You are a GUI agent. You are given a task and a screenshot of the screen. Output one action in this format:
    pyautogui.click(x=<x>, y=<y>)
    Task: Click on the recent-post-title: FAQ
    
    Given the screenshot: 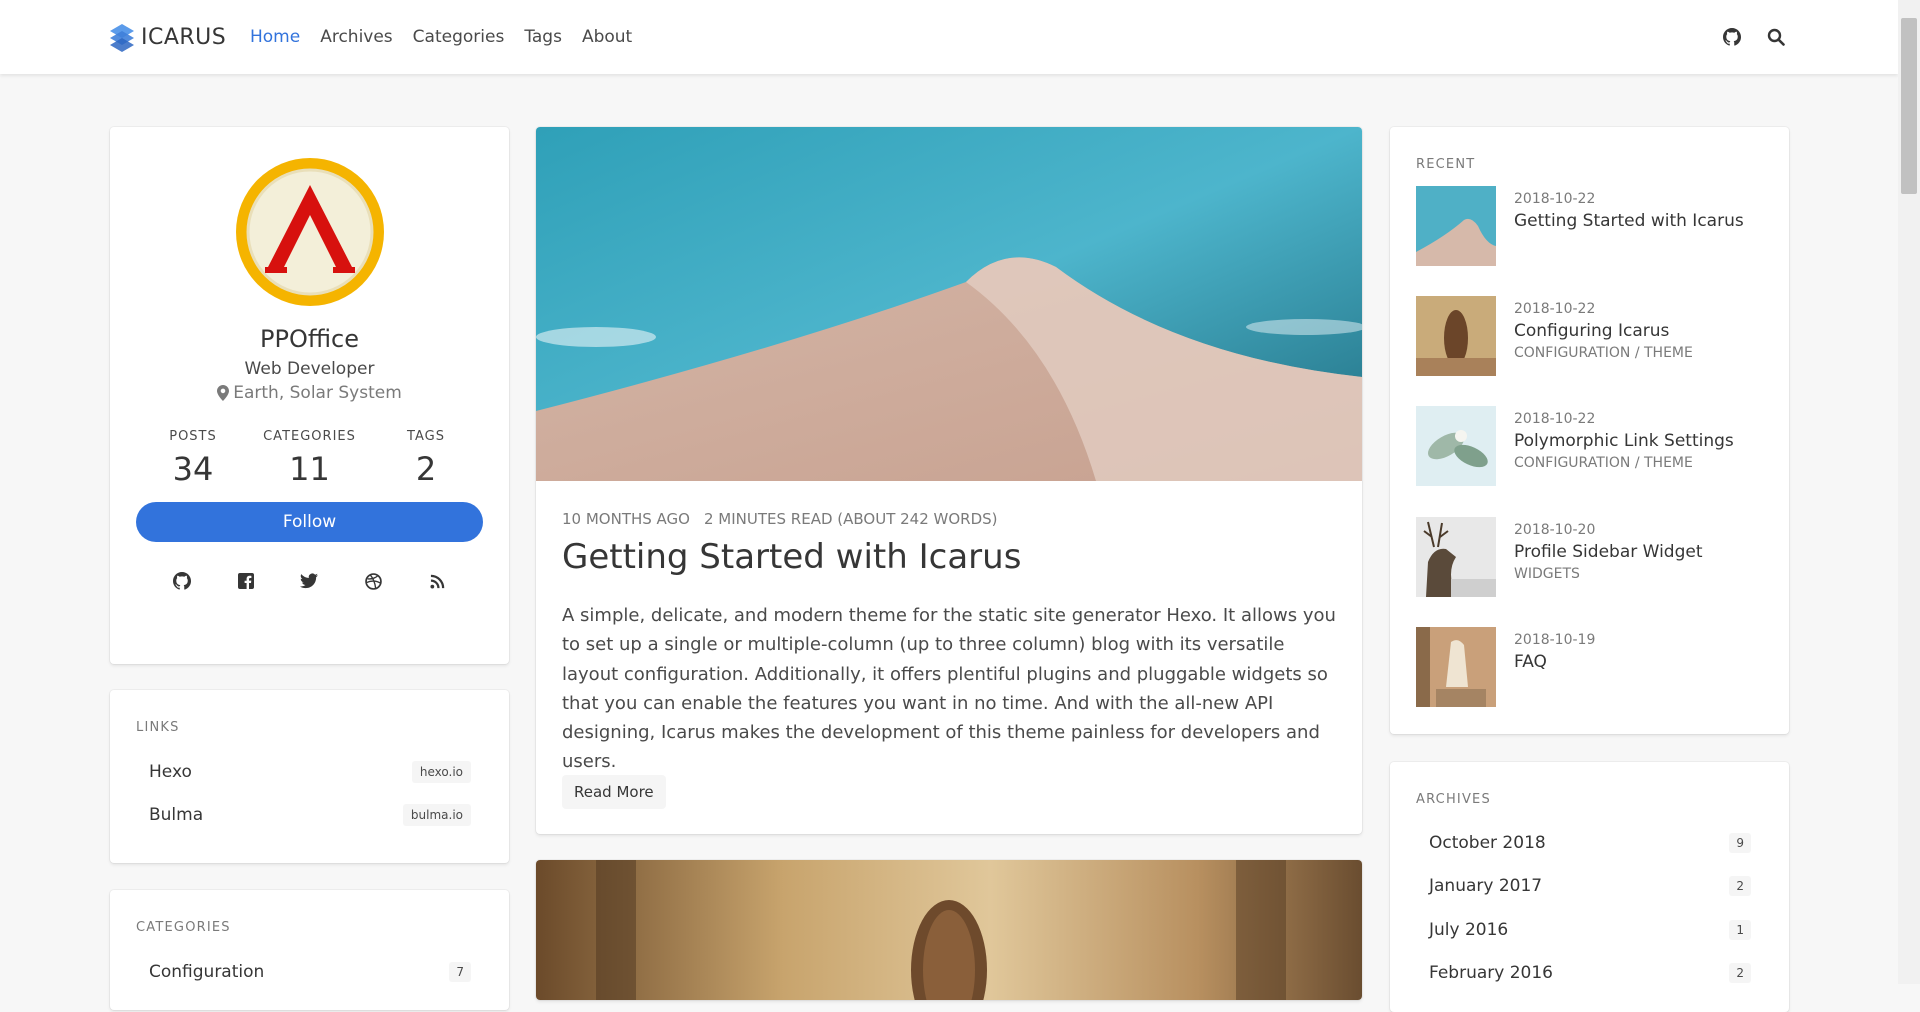 What is the action you would take?
    pyautogui.click(x=1554, y=662)
    